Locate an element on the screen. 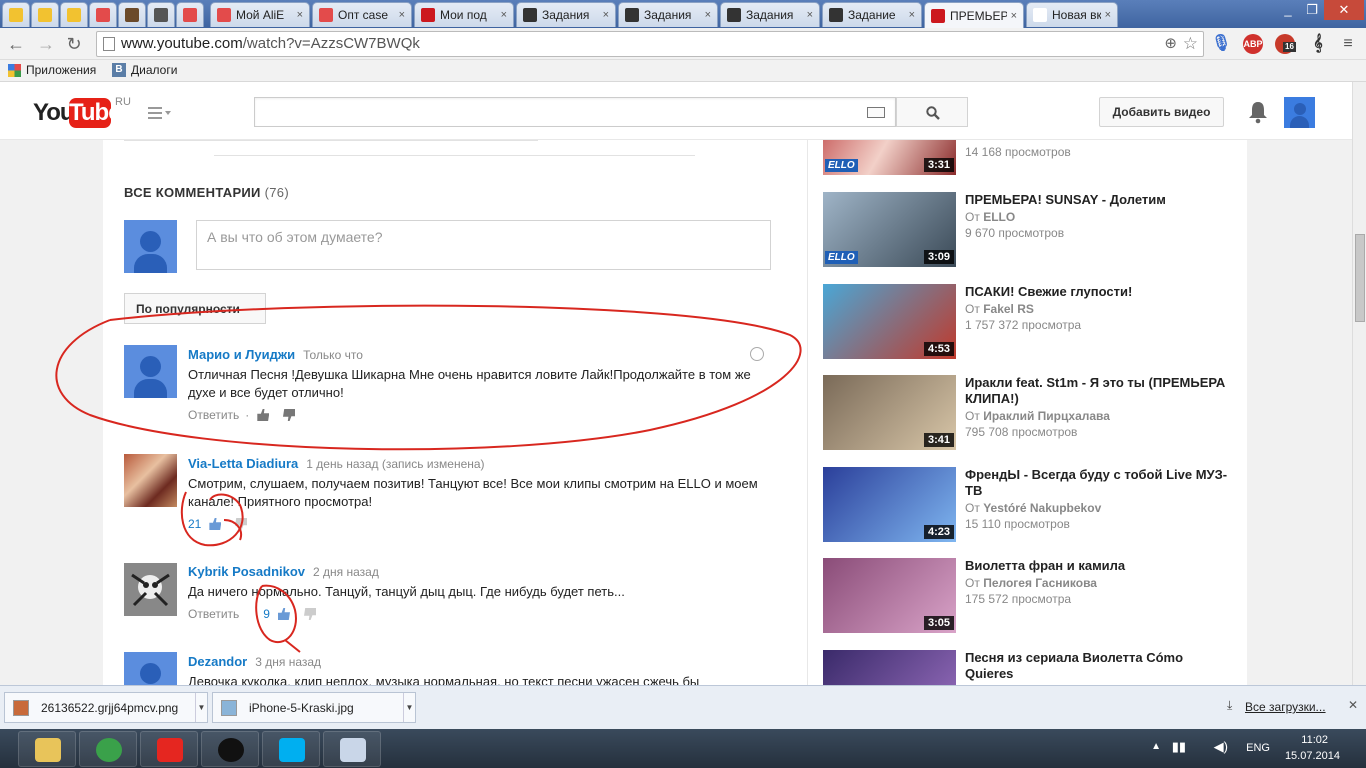 The image size is (1366, 768). clock-date: 15.07.2014 is located at coordinates (1312, 756).